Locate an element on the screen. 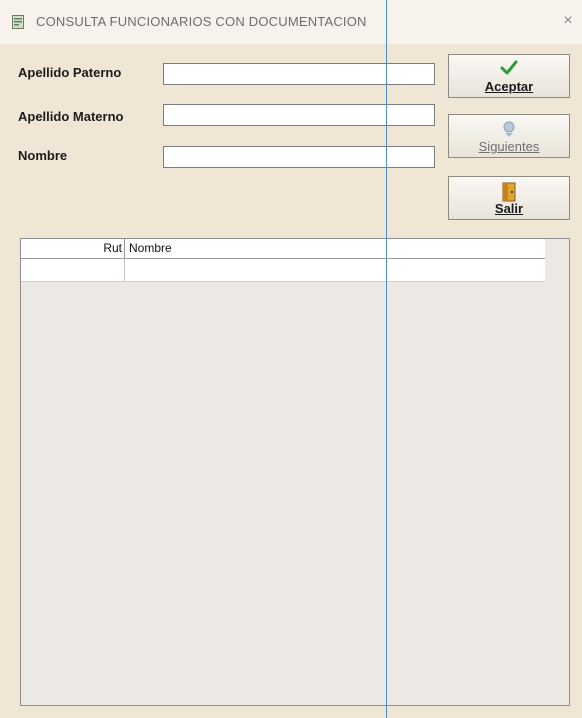 This screenshot has height=718, width=582. column-header-nombre: Nombre is located at coordinates (150, 248).